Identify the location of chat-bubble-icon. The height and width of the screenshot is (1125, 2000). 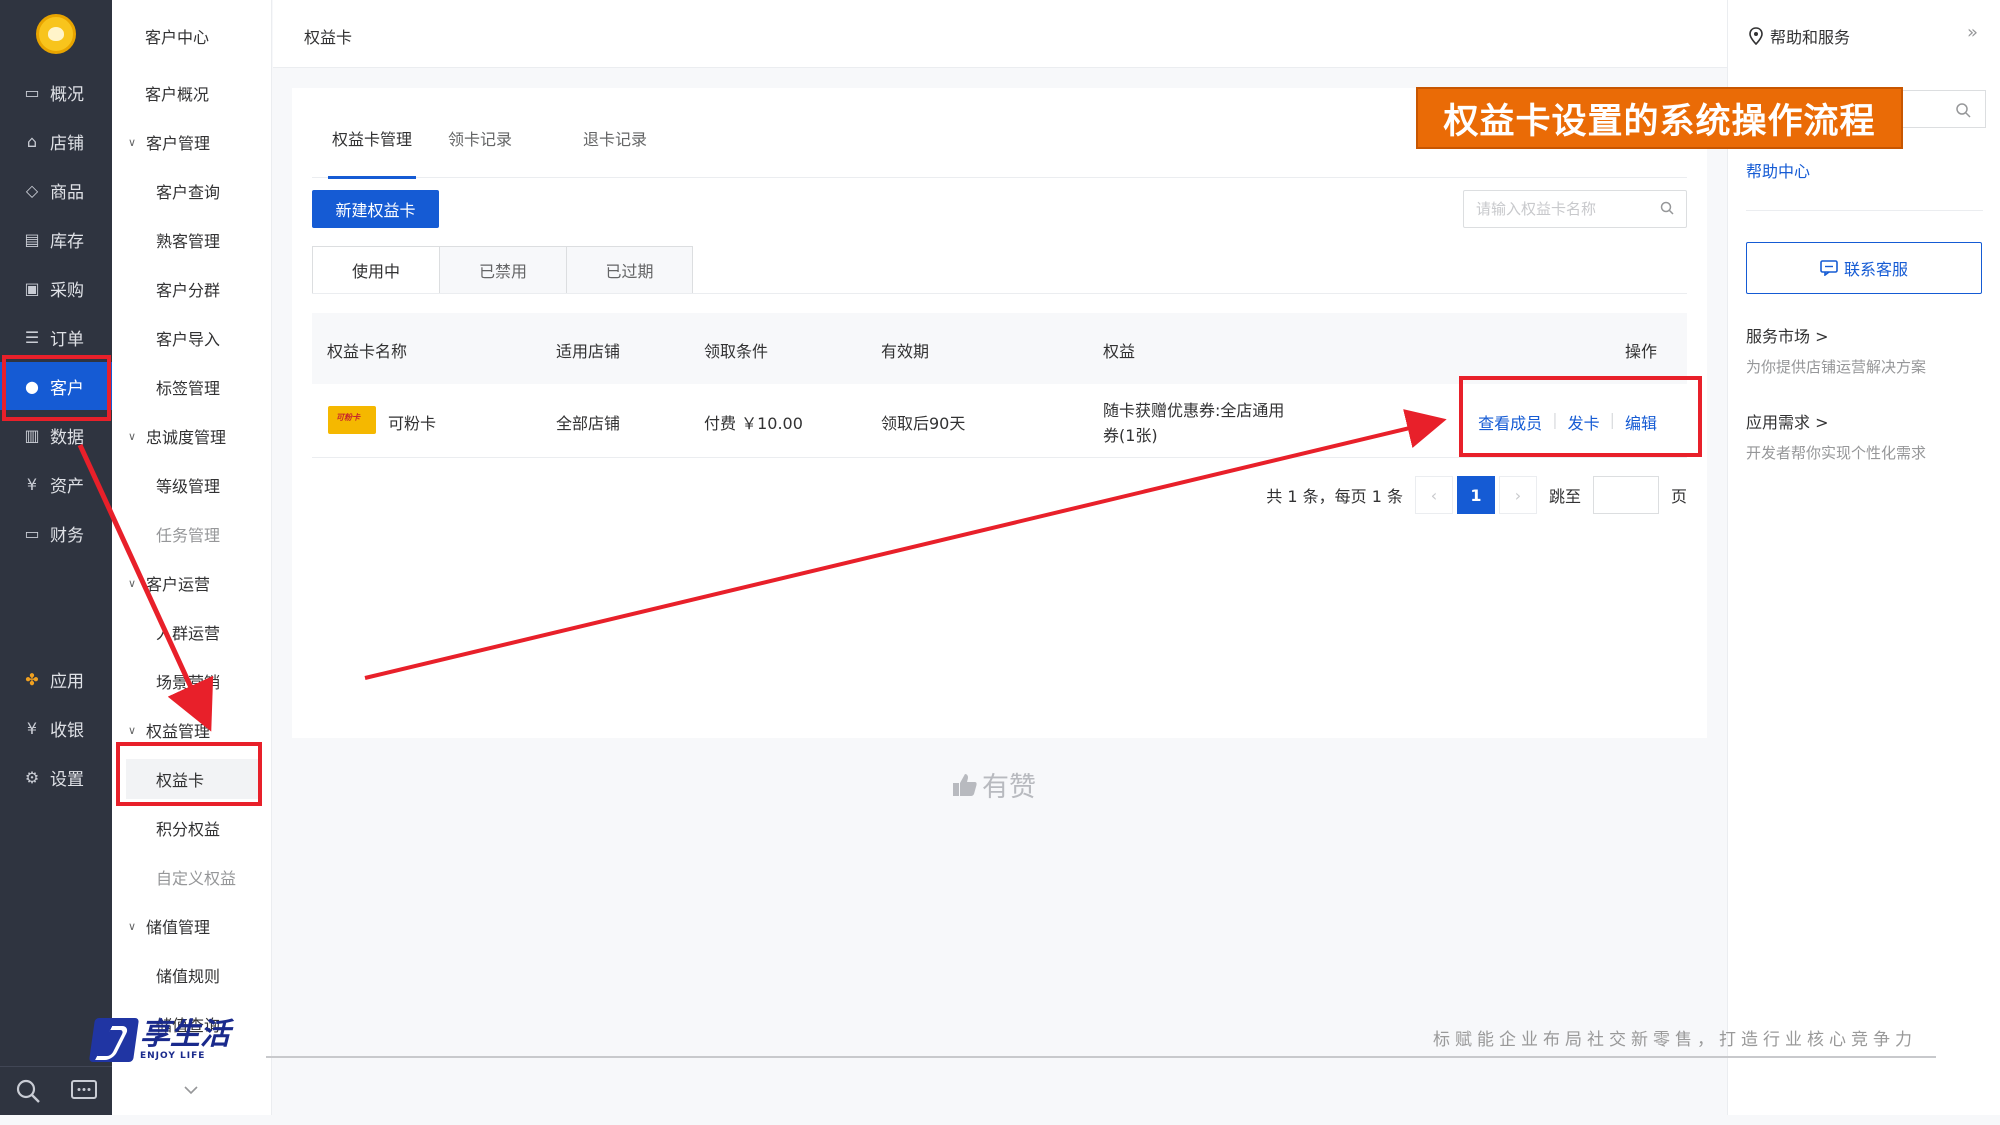
(1829, 268).